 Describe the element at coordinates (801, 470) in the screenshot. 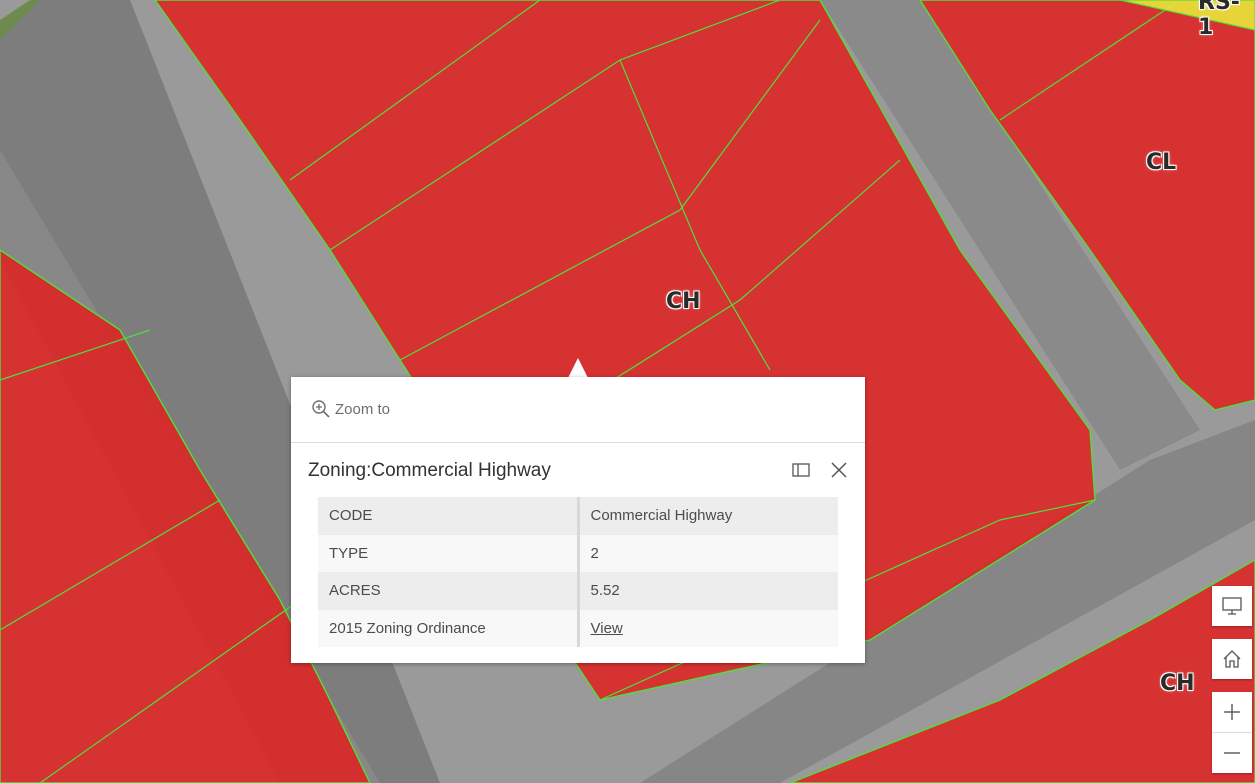

I see `dock-icon` at that location.